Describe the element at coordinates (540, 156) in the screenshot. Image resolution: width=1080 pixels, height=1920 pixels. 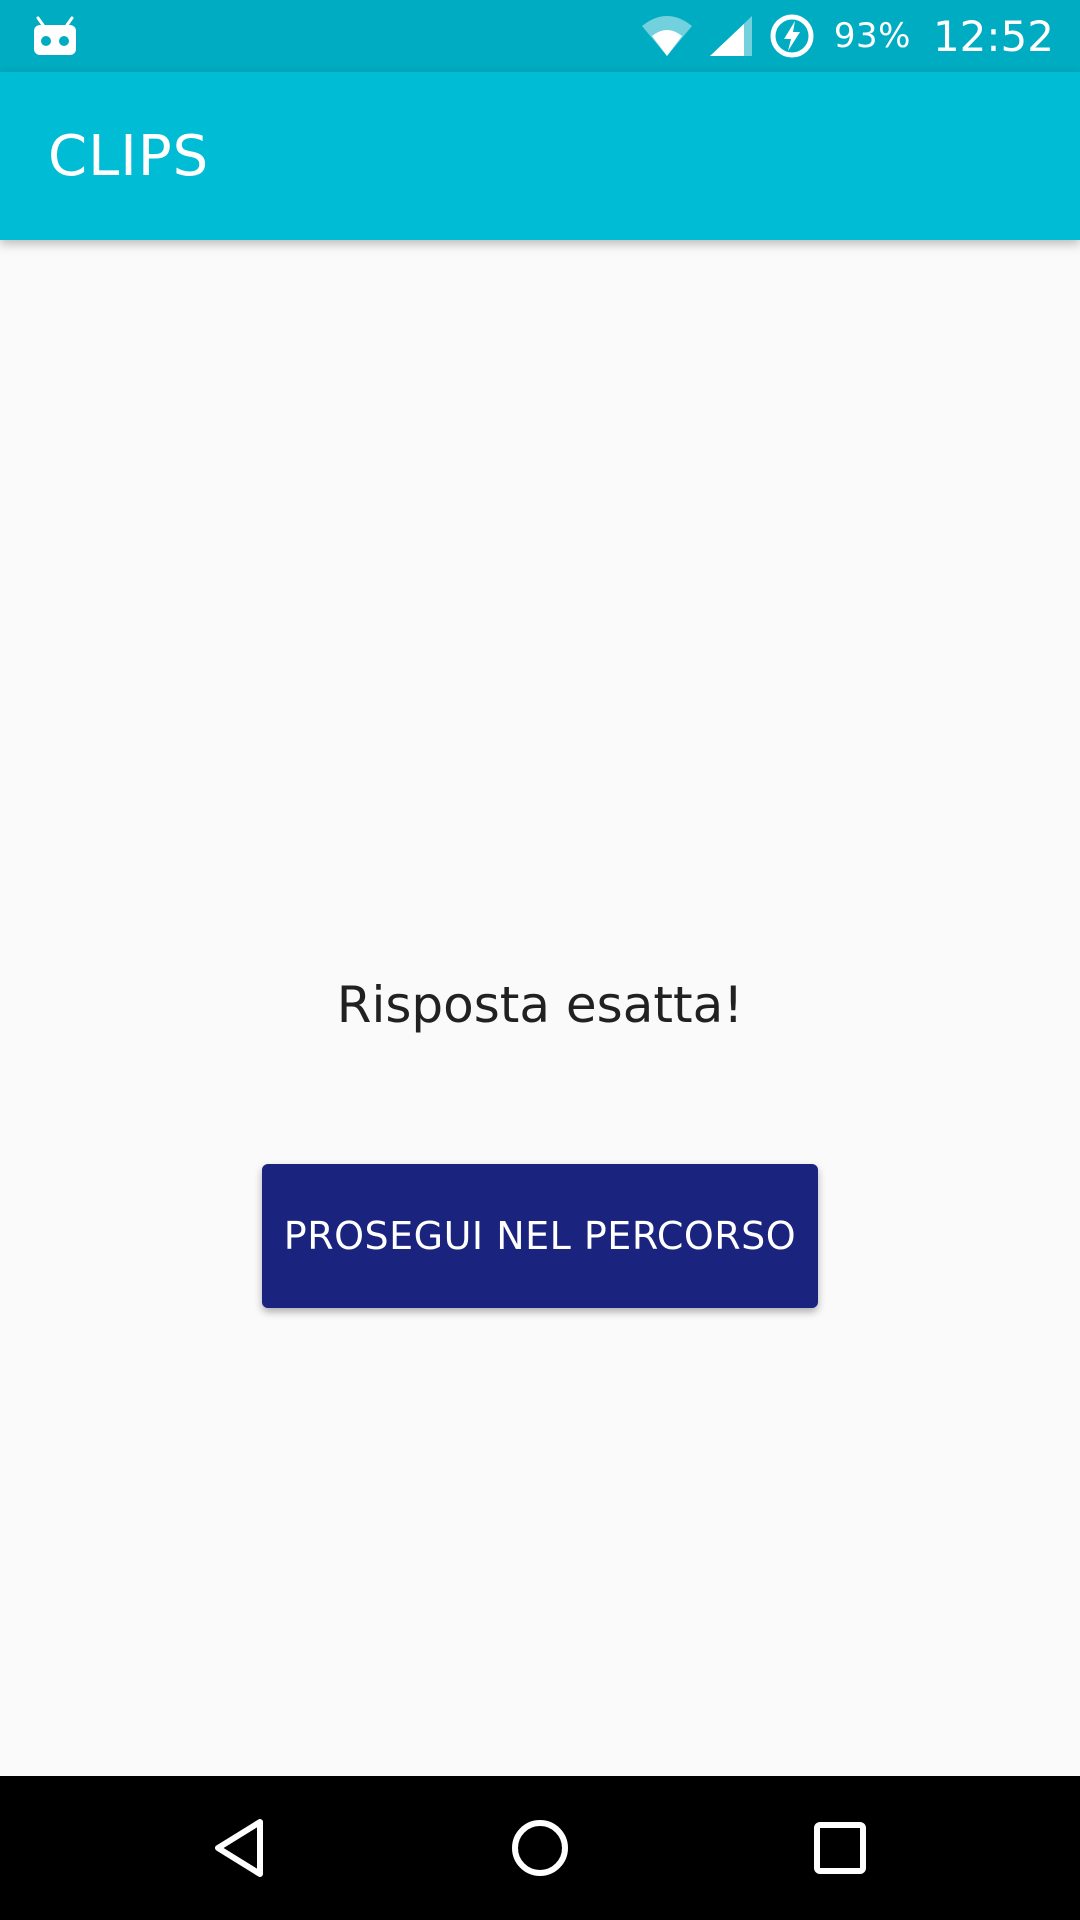
I see `app-bar: CLIPS` at that location.